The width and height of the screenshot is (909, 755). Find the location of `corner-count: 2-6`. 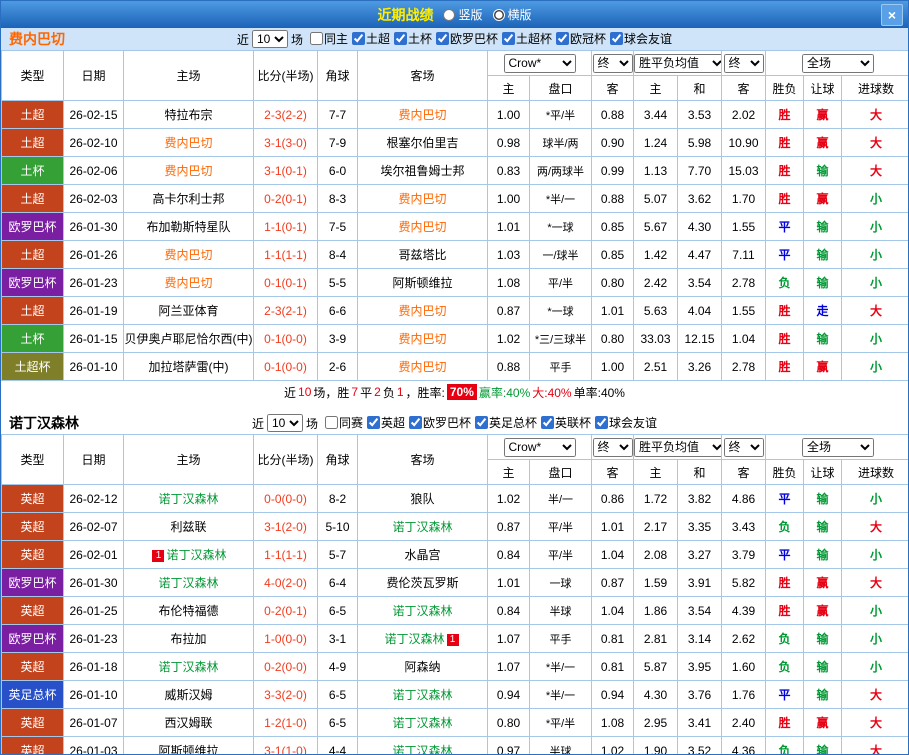

corner-count: 2-6 is located at coordinates (337, 366).